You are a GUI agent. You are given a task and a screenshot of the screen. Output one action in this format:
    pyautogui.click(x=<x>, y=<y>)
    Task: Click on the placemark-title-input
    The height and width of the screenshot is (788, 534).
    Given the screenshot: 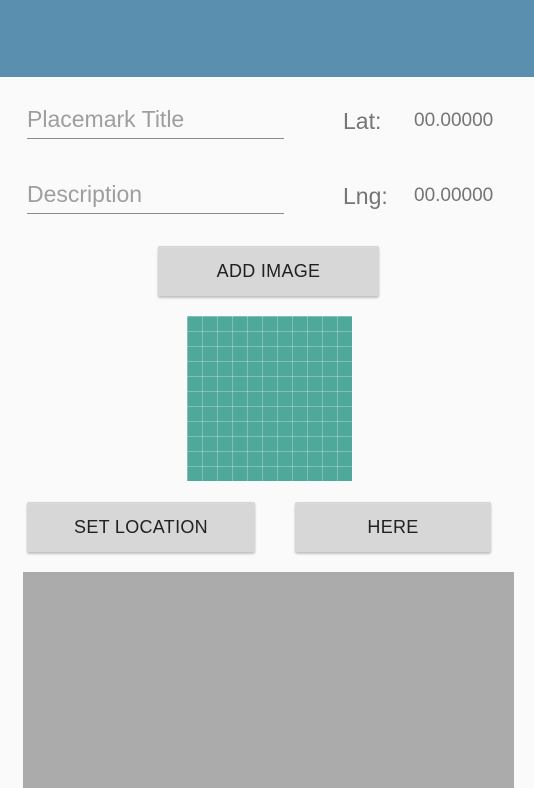 What is the action you would take?
    pyautogui.click(x=155, y=121)
    